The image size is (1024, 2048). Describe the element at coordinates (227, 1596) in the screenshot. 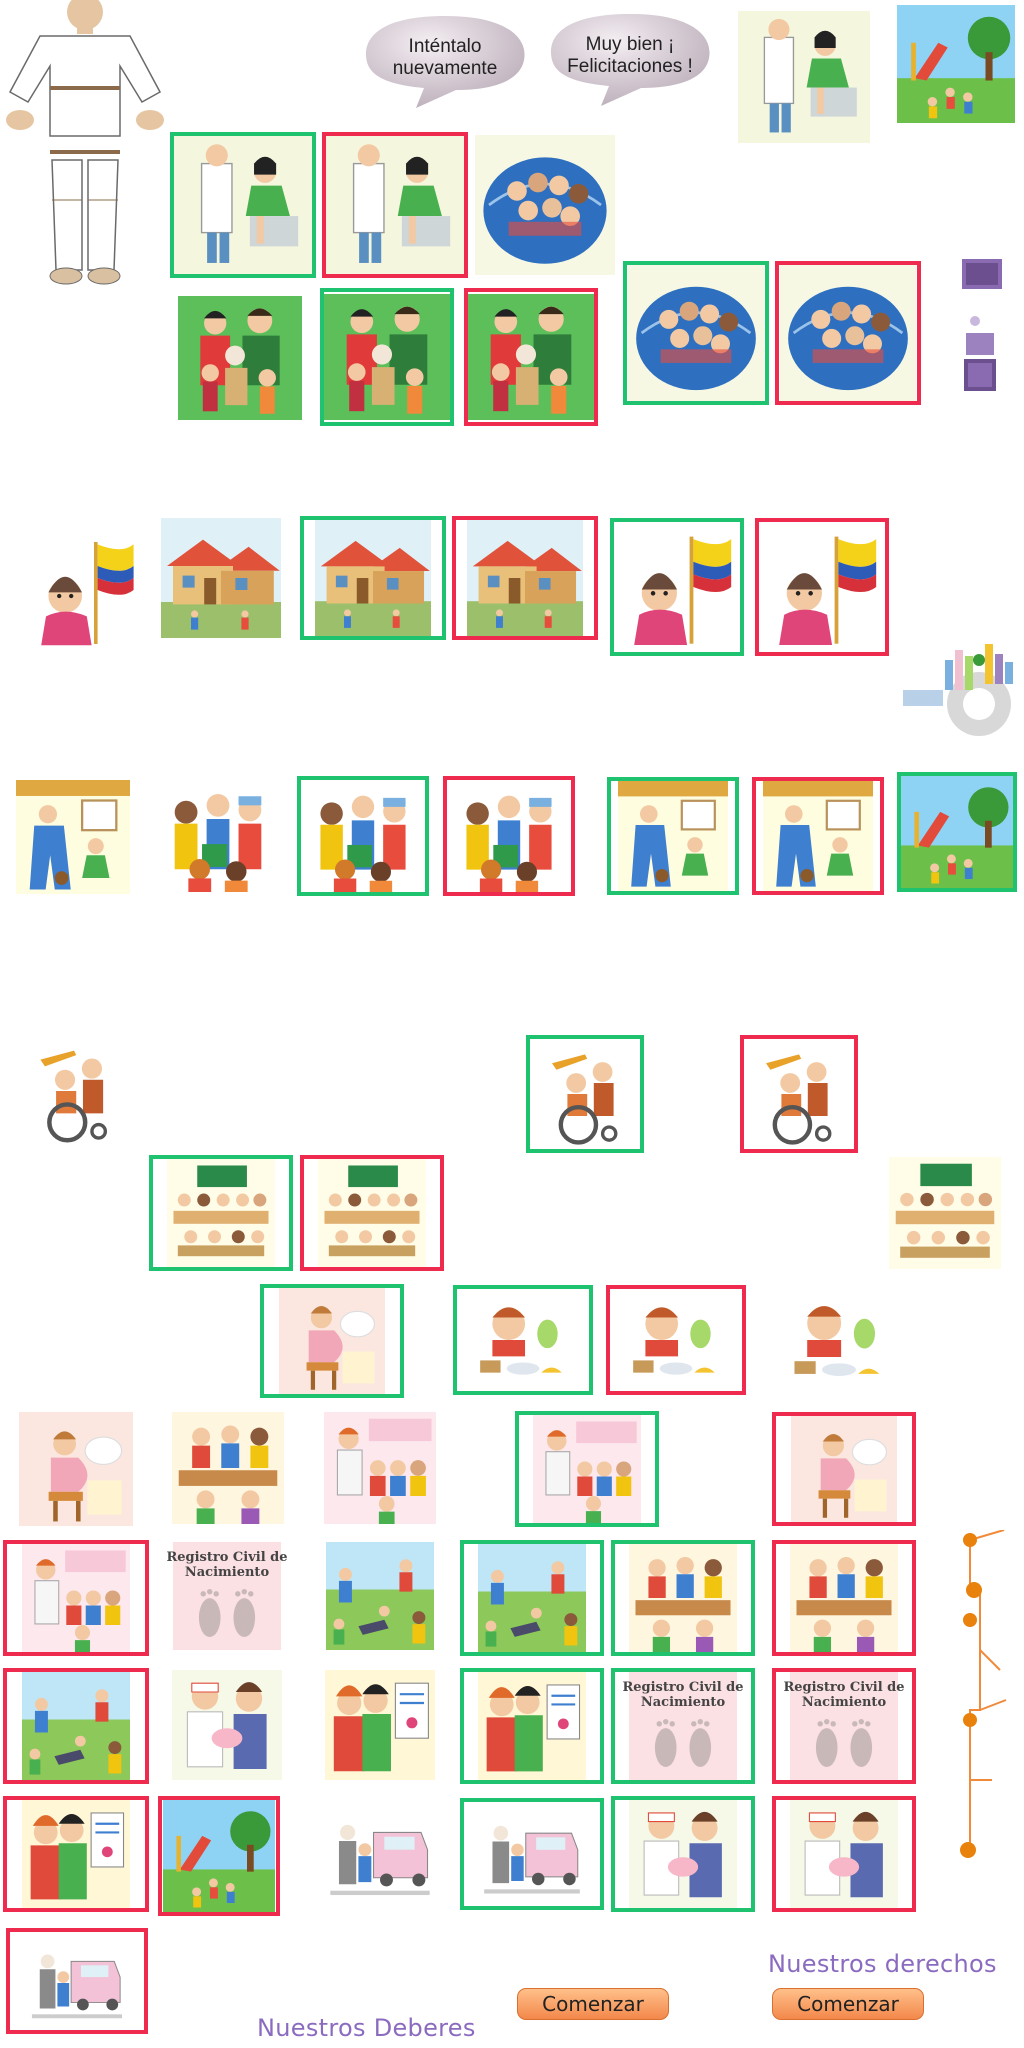

I see `registro-image: Registro Civil de Nacimiento` at that location.